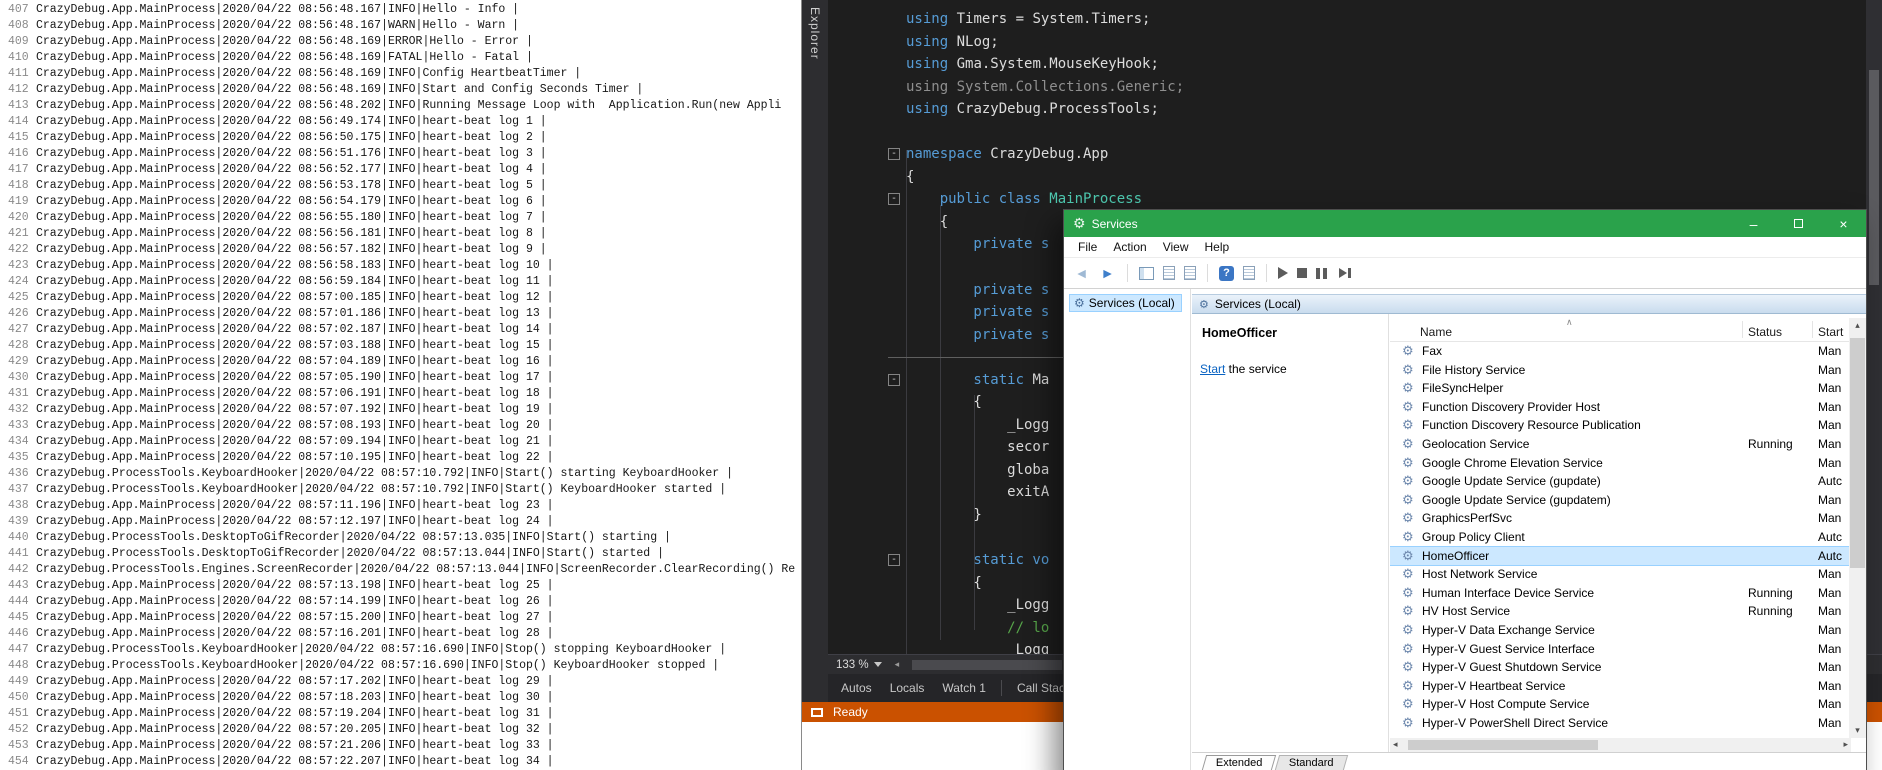 This screenshot has width=1882, height=770. Describe the element at coordinates (18, 569) in the screenshot. I see `line-number: 442` at that location.